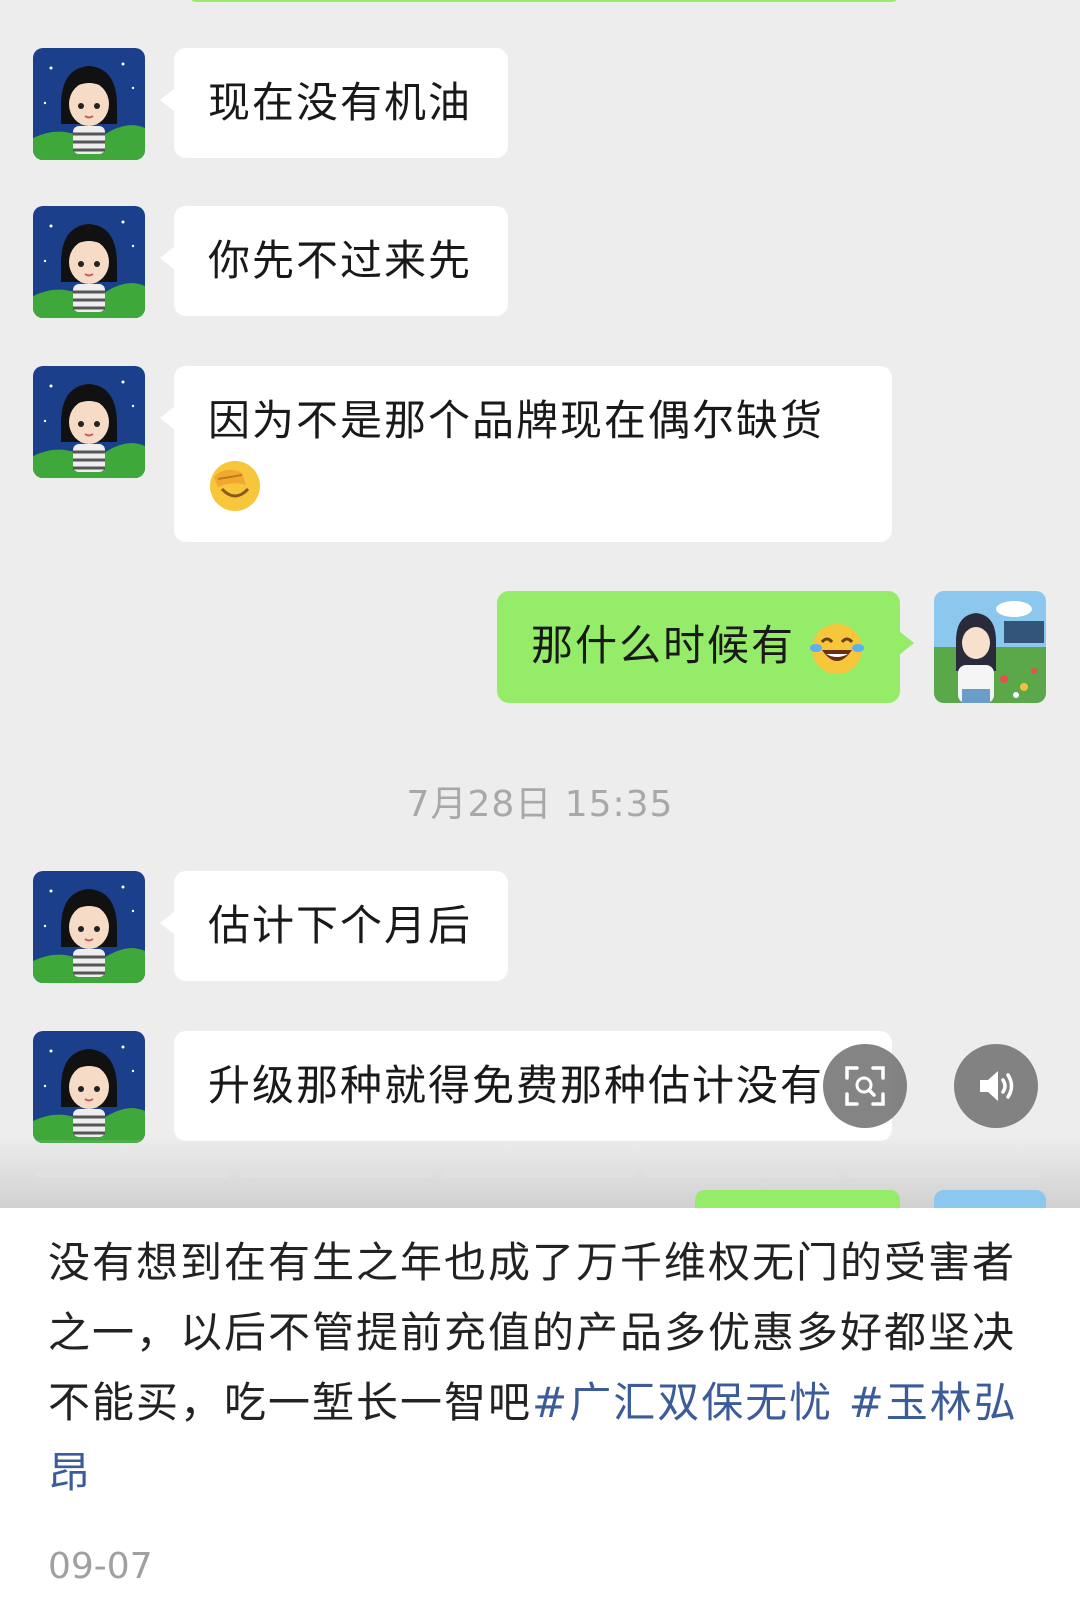 This screenshot has width=1080, height=1622. I want to click on received-message-bubble: 因为不是那个品牌现在偶尔缺货, so click(526, 454).